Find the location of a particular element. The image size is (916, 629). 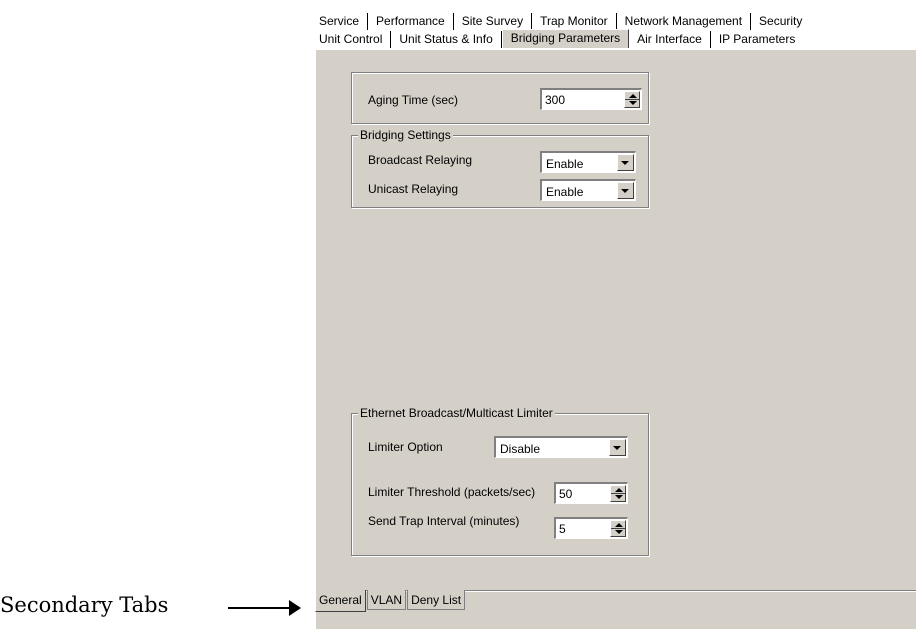

aging-time-value: 300 is located at coordinates (555, 100).